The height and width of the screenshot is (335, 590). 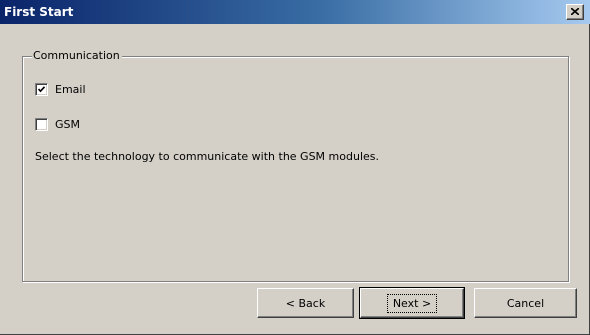 I want to click on gsm-checkbox, so click(x=41, y=124).